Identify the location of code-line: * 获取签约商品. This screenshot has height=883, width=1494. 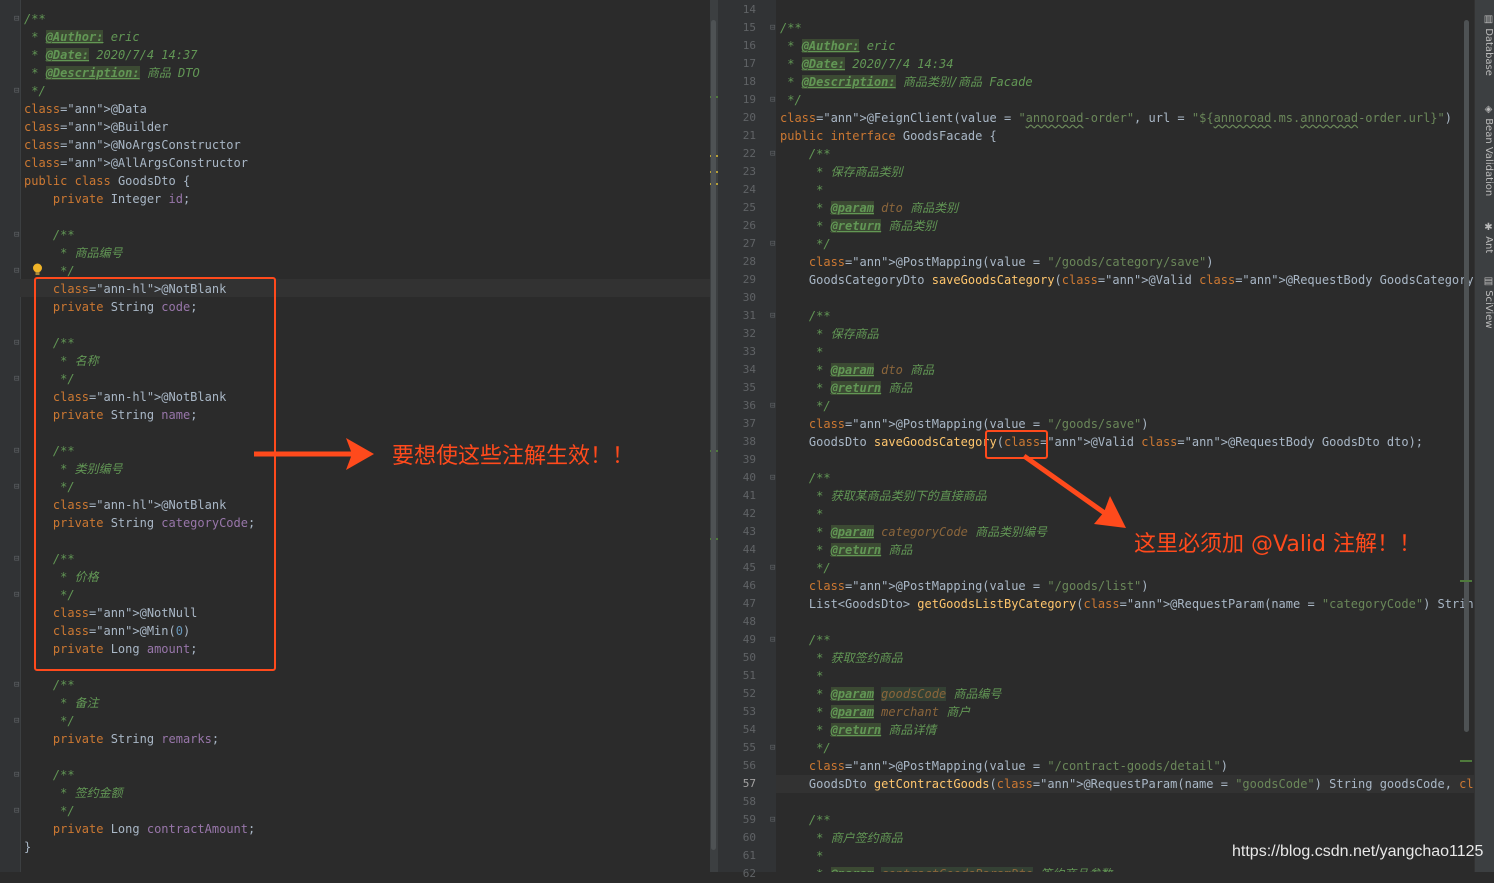
(841, 658).